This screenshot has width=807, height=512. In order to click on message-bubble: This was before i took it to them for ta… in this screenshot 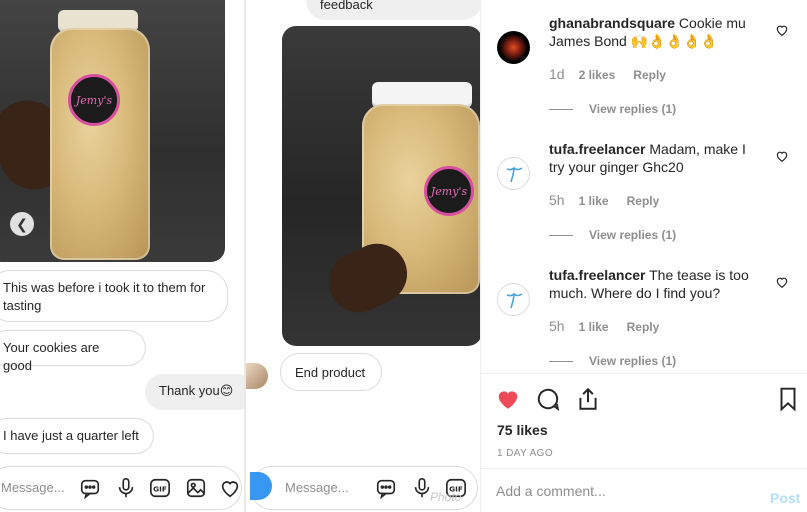, I will do `click(114, 296)`.